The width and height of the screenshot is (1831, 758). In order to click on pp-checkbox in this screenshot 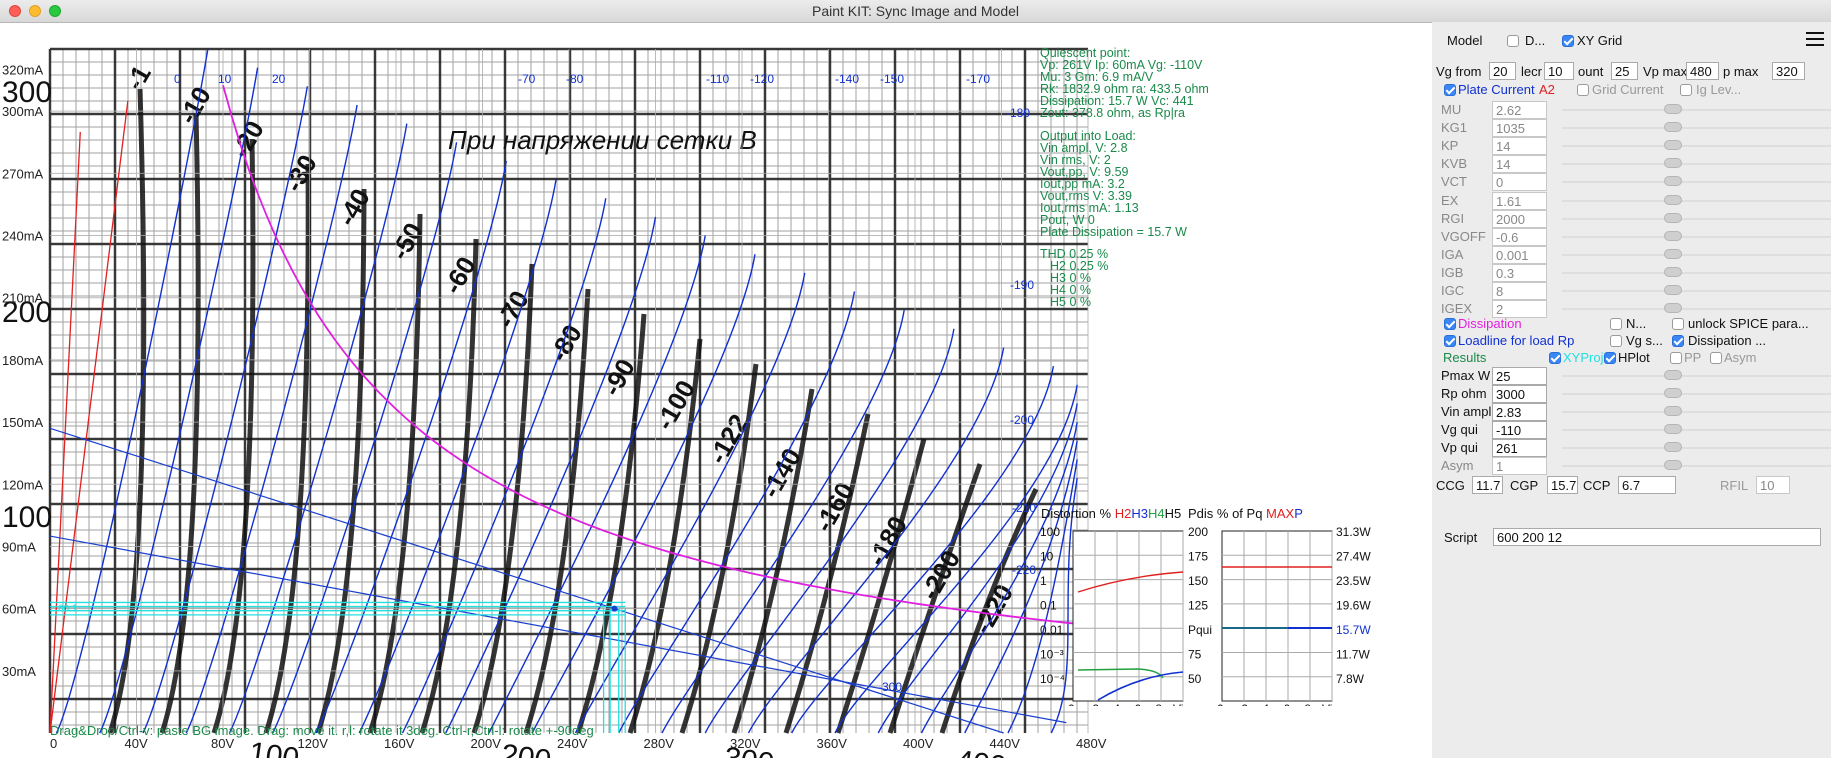, I will do `click(1676, 358)`.